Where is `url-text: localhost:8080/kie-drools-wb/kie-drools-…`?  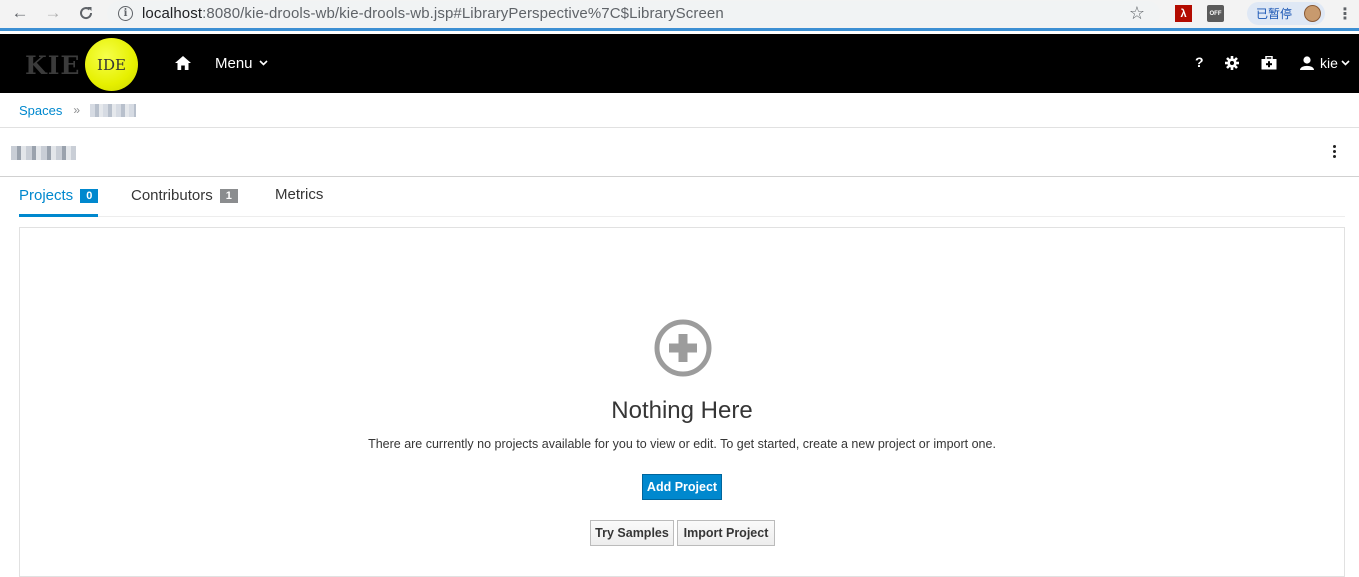 url-text: localhost:8080/kie-drools-wb/kie-drools-… is located at coordinates (433, 13).